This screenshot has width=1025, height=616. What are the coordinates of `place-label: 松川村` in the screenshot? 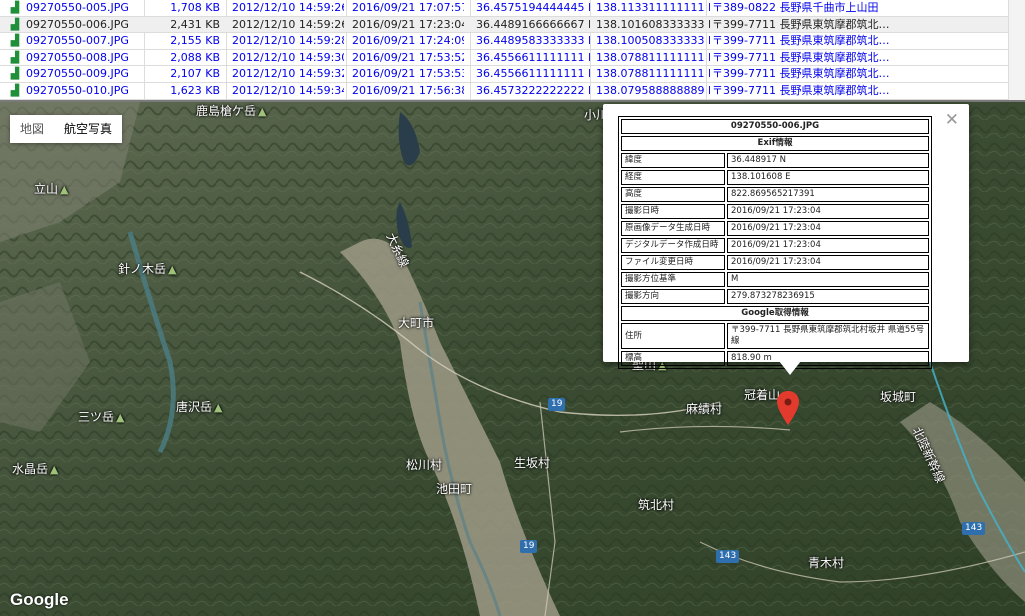 It's located at (424, 464).